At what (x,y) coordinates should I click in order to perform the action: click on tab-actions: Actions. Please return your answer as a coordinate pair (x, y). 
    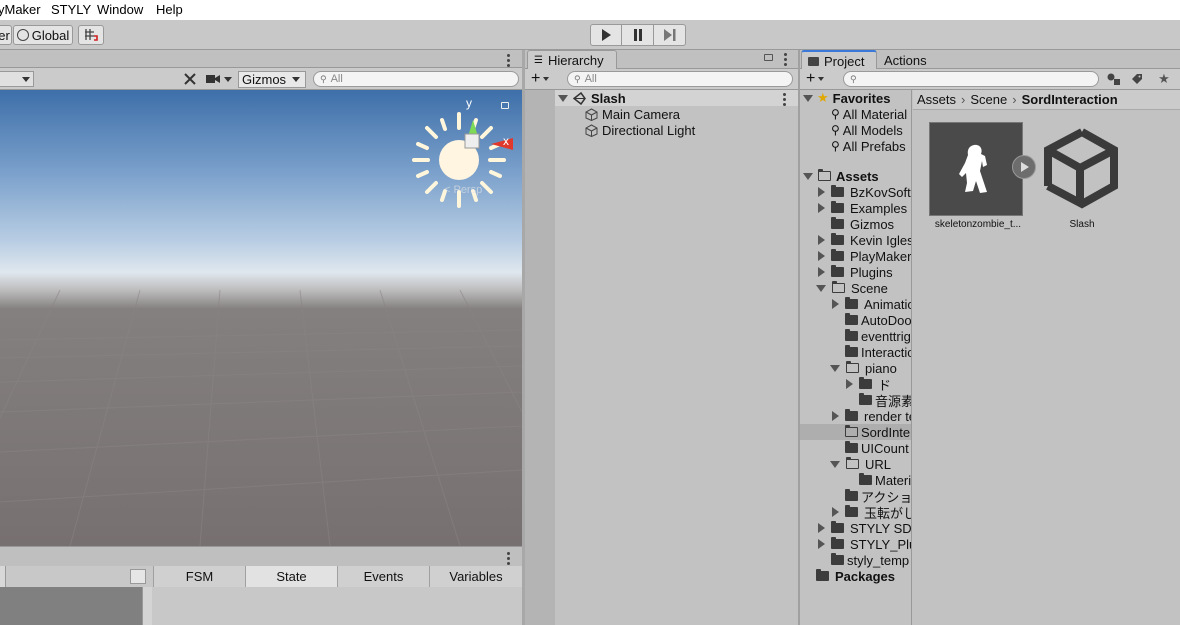
    Looking at the image, I should click on (905, 60).